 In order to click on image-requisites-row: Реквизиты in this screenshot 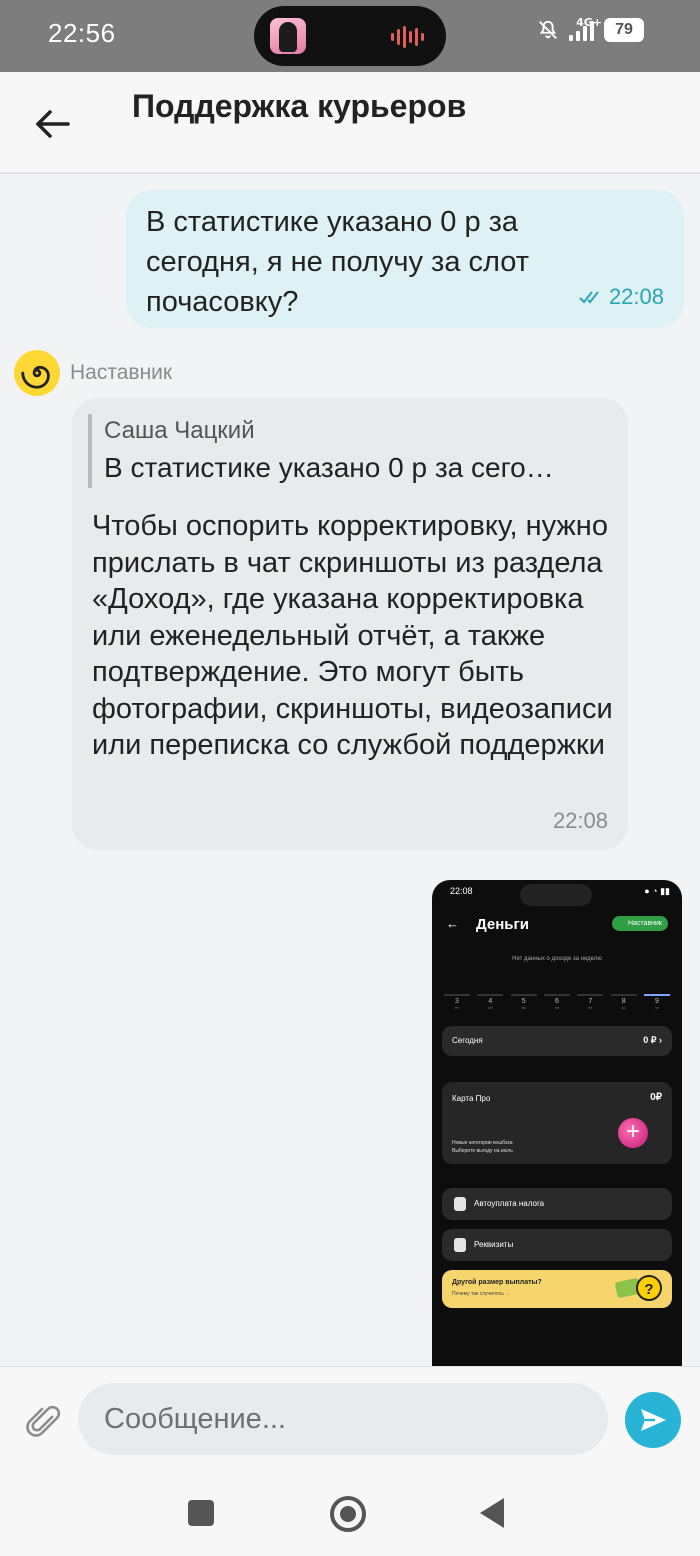, I will do `click(557, 1245)`.